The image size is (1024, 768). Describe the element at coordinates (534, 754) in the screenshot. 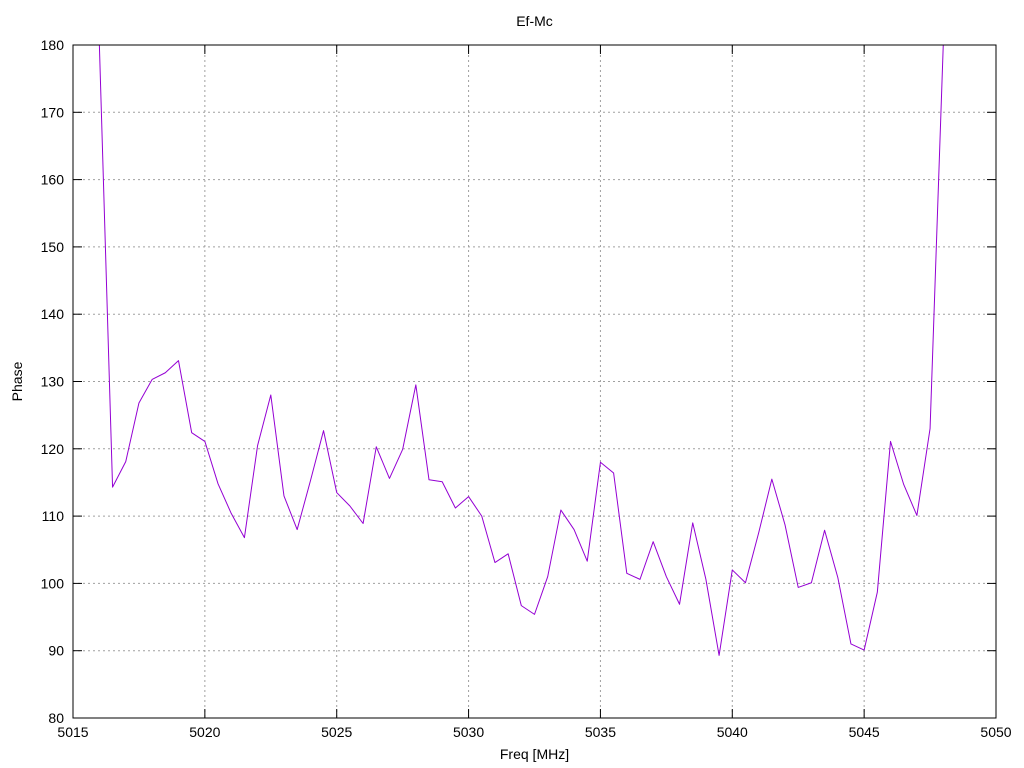

I see `x-axis-label: Freq [MHz]` at that location.